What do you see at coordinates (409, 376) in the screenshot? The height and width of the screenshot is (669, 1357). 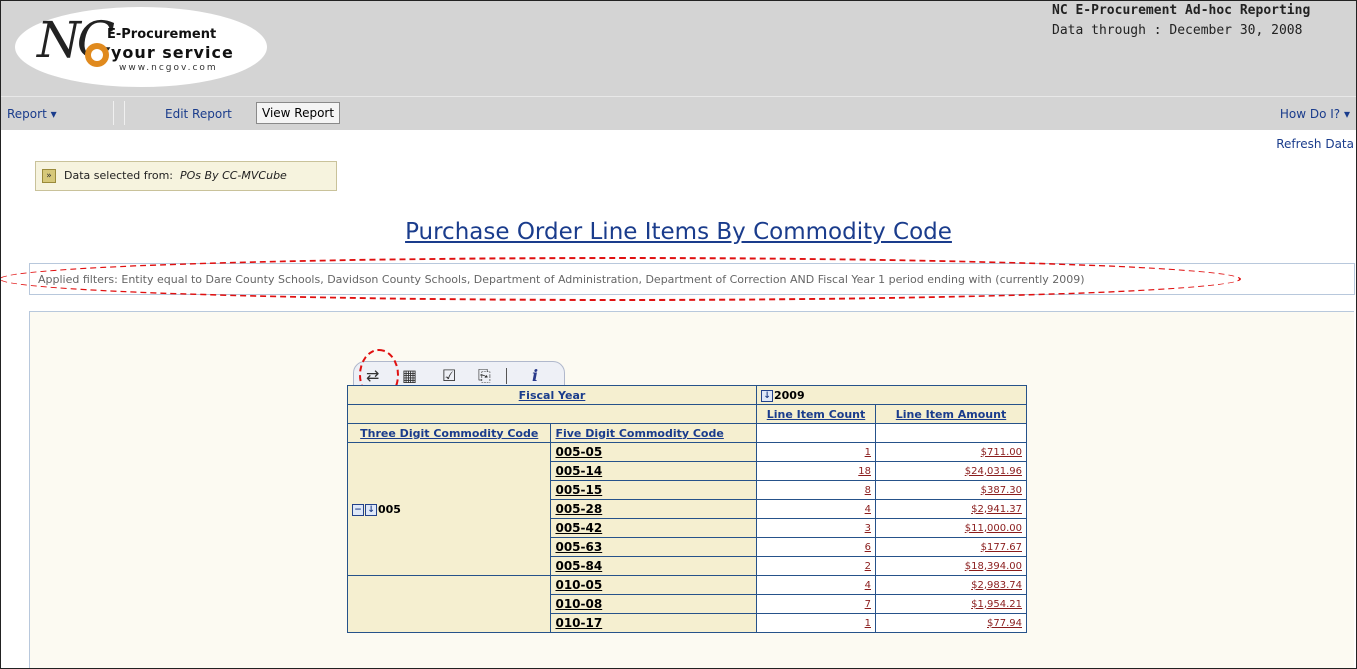 I see `options-icon: ▦` at bounding box center [409, 376].